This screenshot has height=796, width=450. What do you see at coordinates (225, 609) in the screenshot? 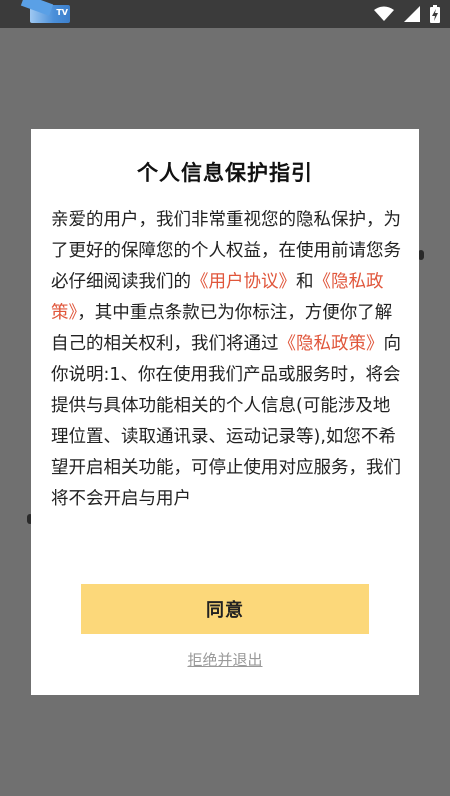
I see `agree-button: 同意` at bounding box center [225, 609].